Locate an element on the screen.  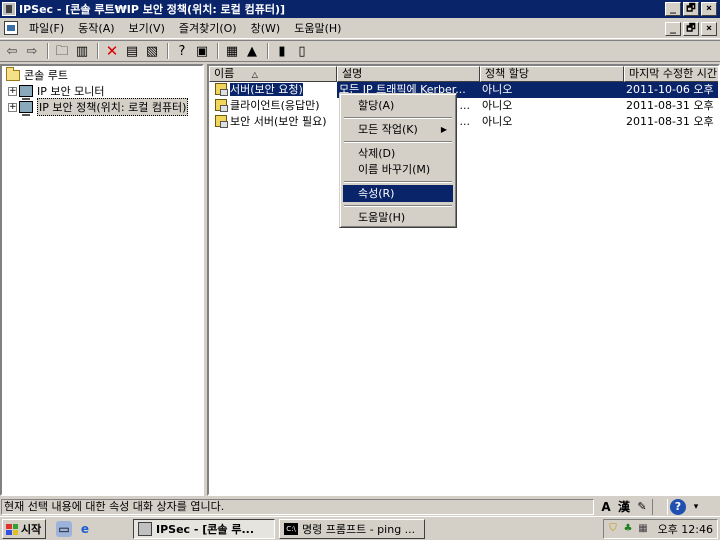
list-header: 이름 △ 설명 정책 할당 마지막 수정한 시간 is located at coordinates (463, 74).